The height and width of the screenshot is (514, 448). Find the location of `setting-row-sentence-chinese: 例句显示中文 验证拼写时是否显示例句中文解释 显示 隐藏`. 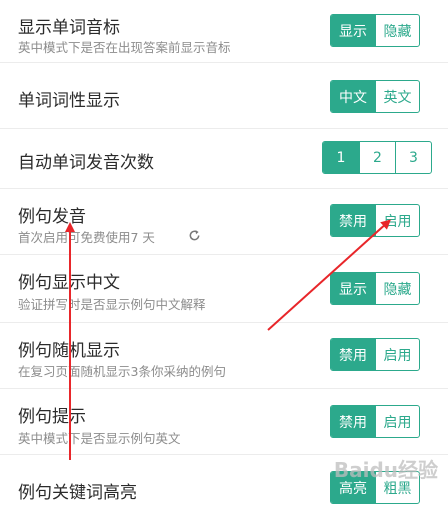

setting-row-sentence-chinese: 例句显示中文 验证拼写时是否显示例句中文解释 显示 隐藏 is located at coordinates (224, 288).